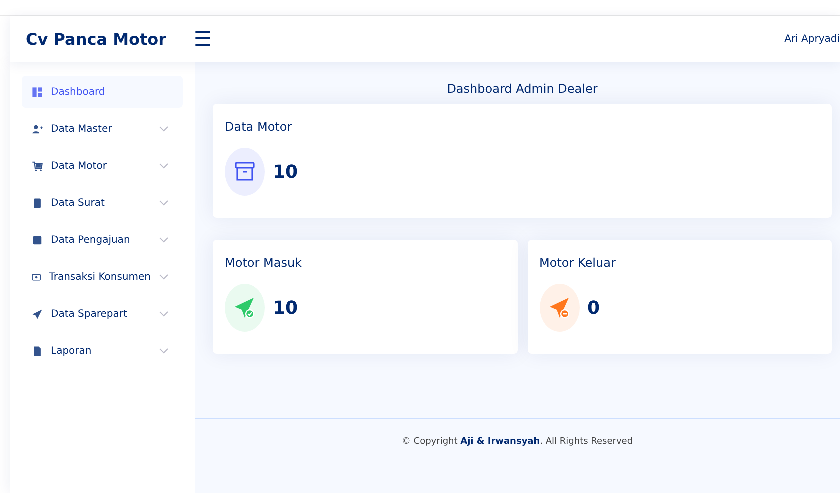 Image resolution: width=840 pixels, height=493 pixels. I want to click on card-title: Motor Keluar, so click(578, 263).